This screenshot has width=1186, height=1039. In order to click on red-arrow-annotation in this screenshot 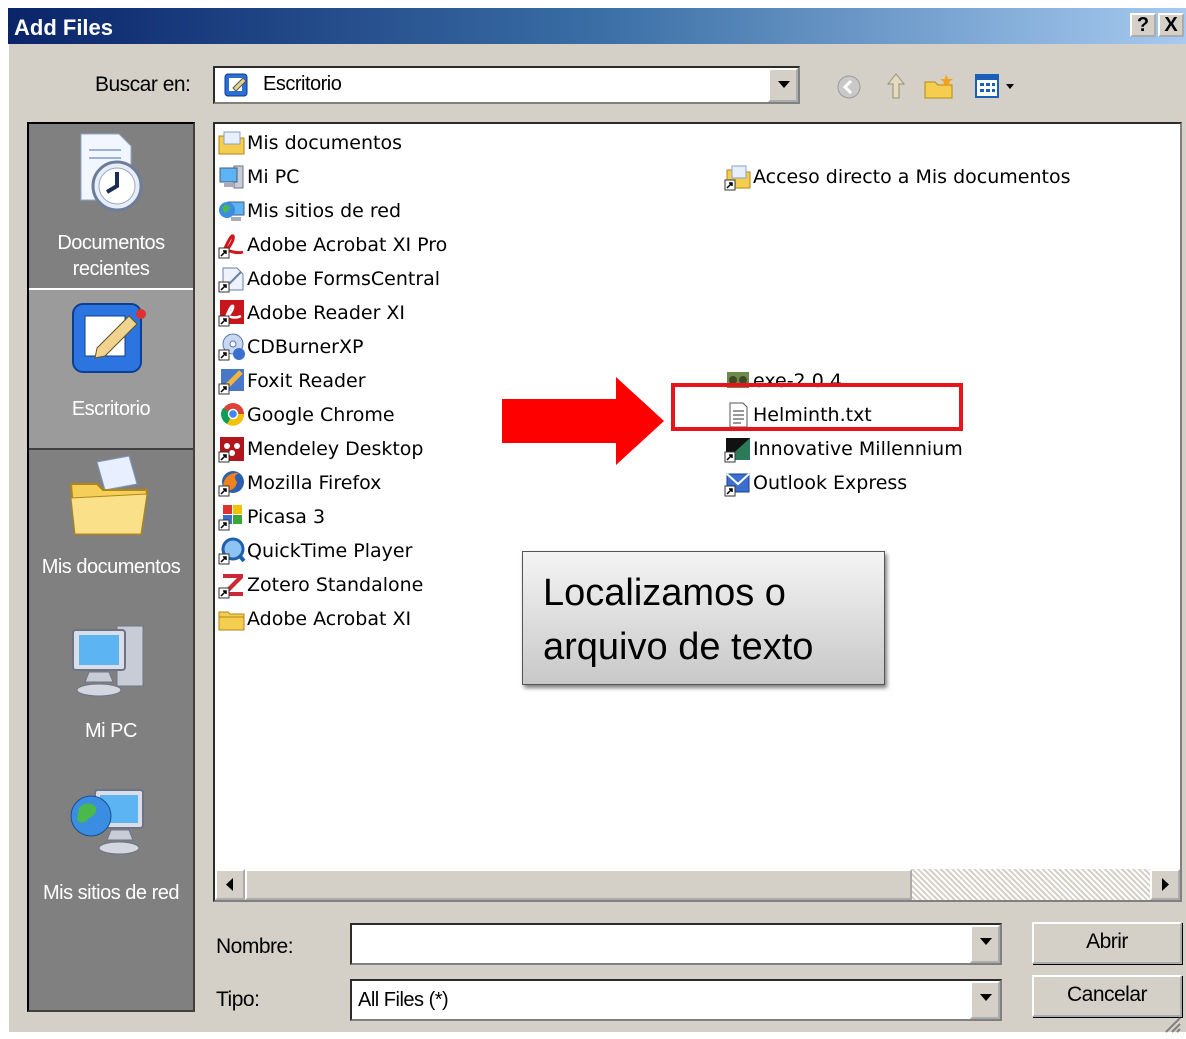, I will do `click(583, 421)`.